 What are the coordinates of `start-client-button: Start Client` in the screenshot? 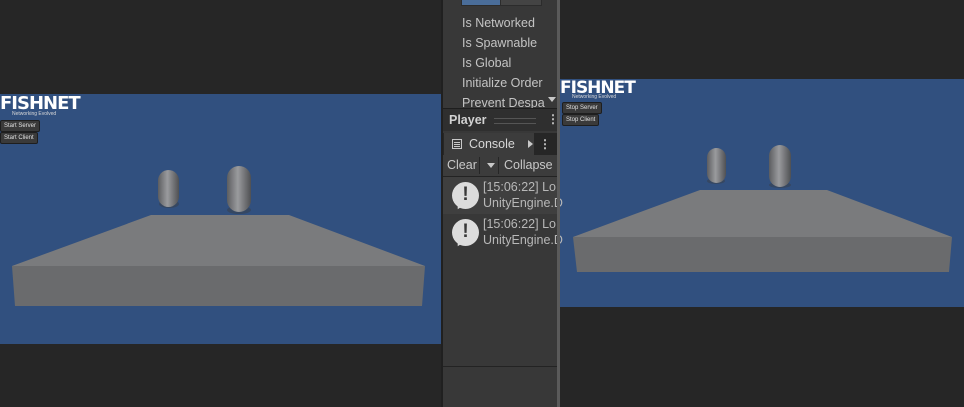 It's located at (19, 138).